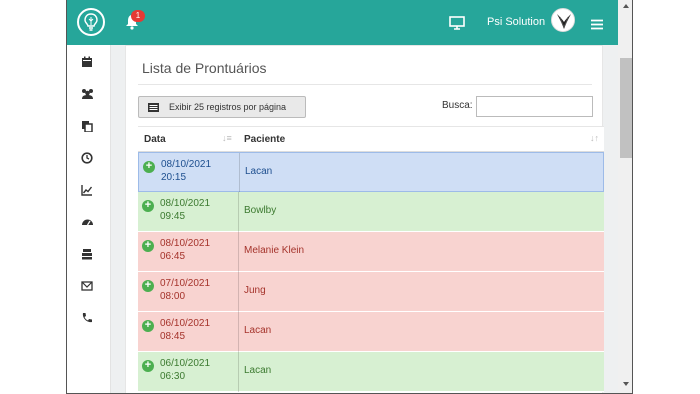 This screenshot has width=700, height=394. I want to click on row-datetime: 08/10/2021 06:45, so click(185, 250).